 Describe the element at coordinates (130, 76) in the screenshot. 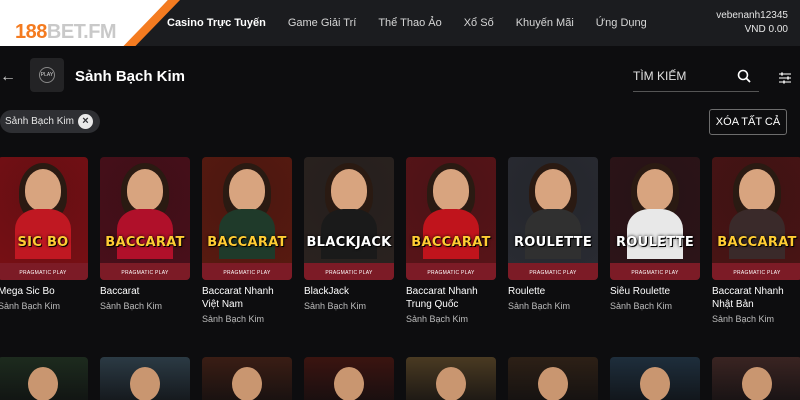

I see `section-title: Sảnh Bạch Kim` at that location.